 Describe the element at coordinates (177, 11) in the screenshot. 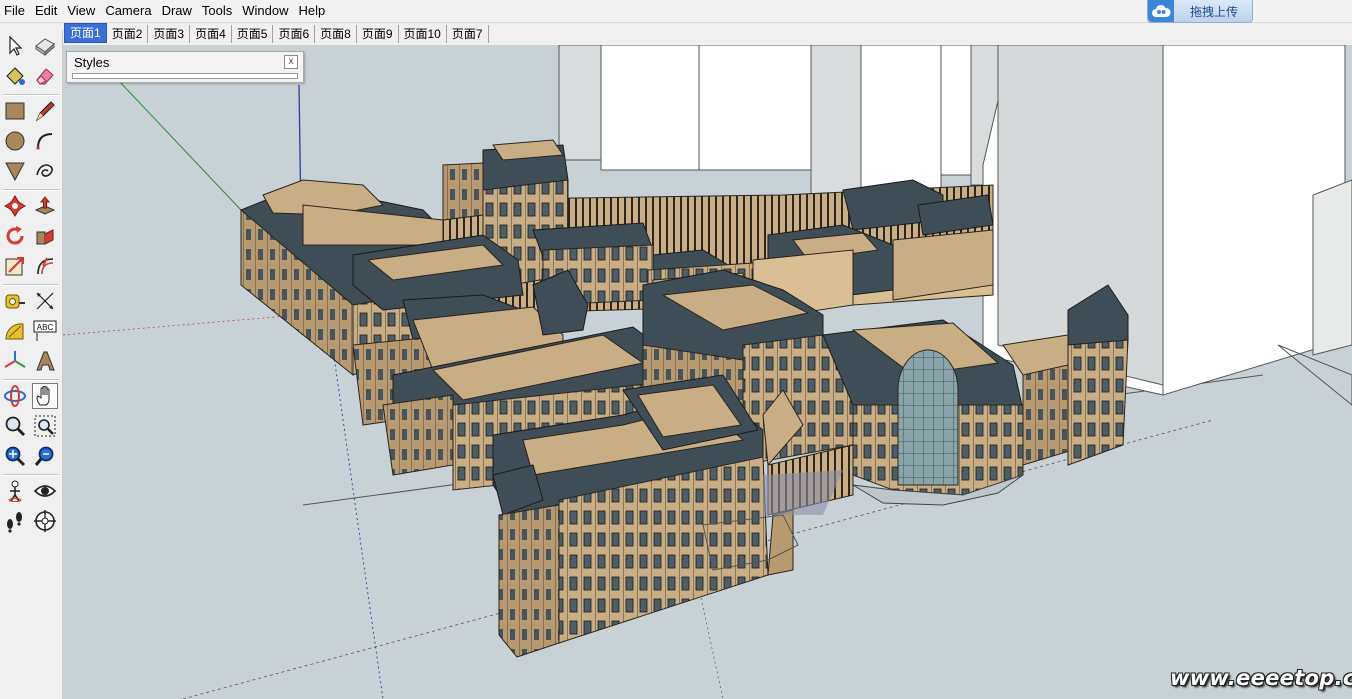

I see `menu-draw: Draw` at that location.